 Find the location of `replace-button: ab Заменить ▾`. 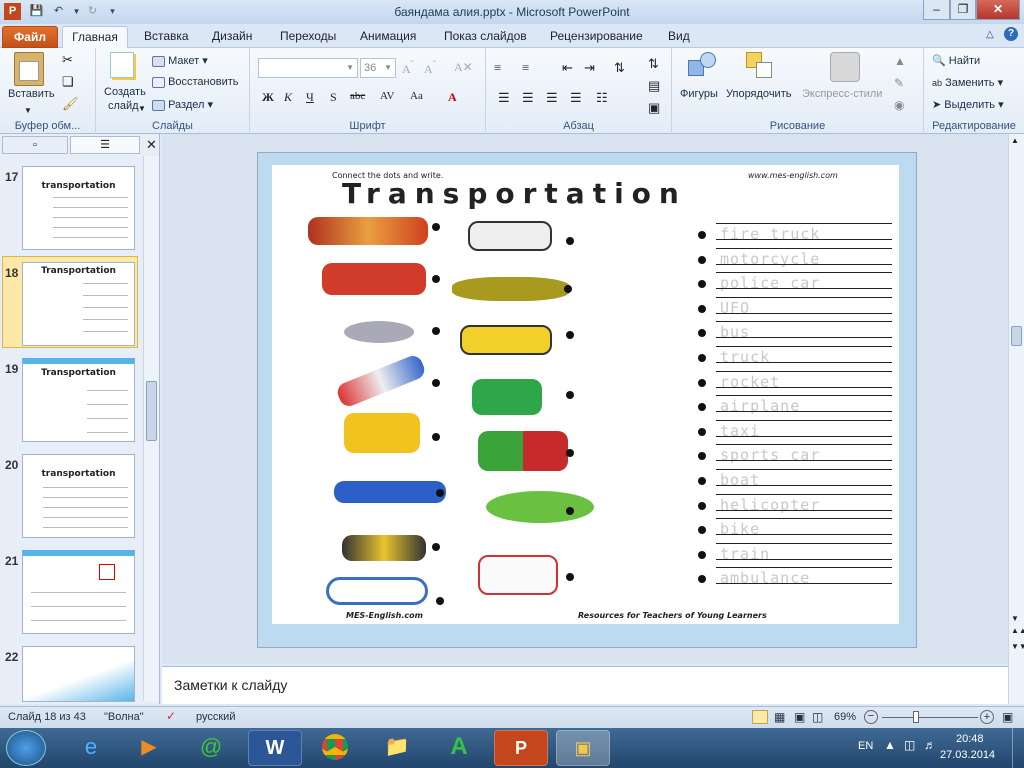

replace-button: ab Заменить ▾ is located at coordinates (967, 82).